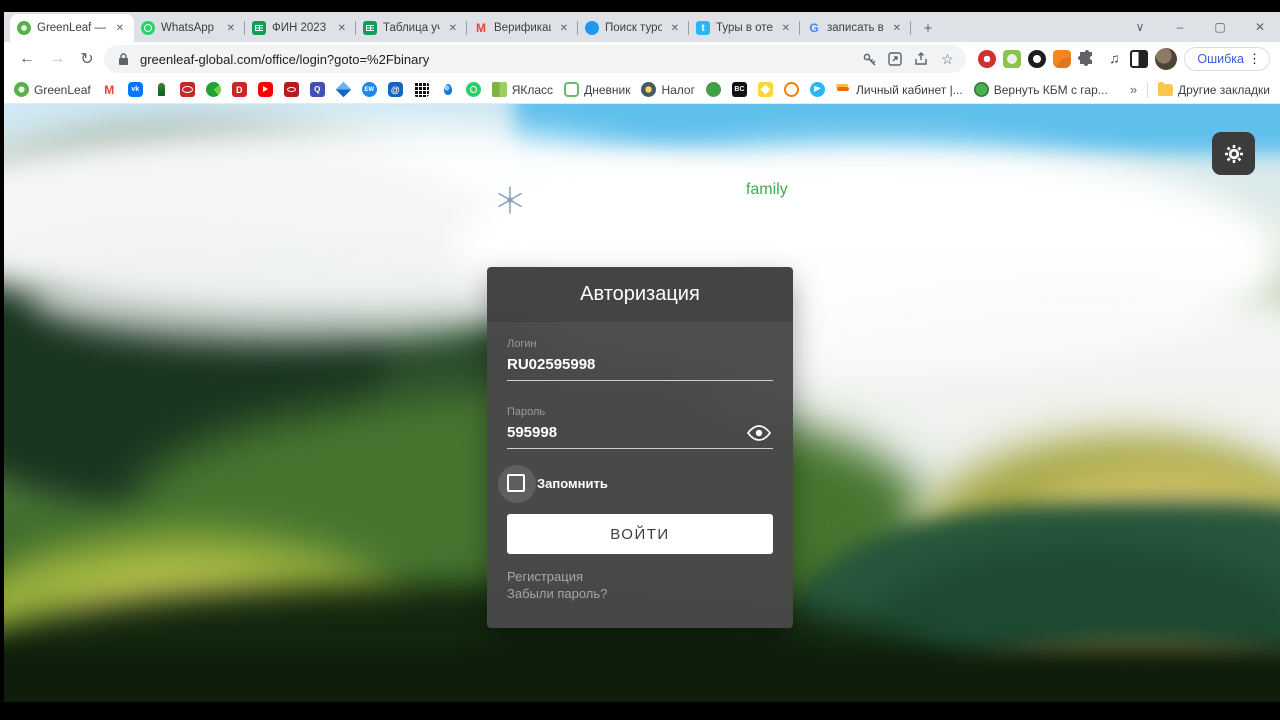 The image size is (1280, 720). I want to click on auth-links: Регистрация Забыли пароль?, so click(640, 585).